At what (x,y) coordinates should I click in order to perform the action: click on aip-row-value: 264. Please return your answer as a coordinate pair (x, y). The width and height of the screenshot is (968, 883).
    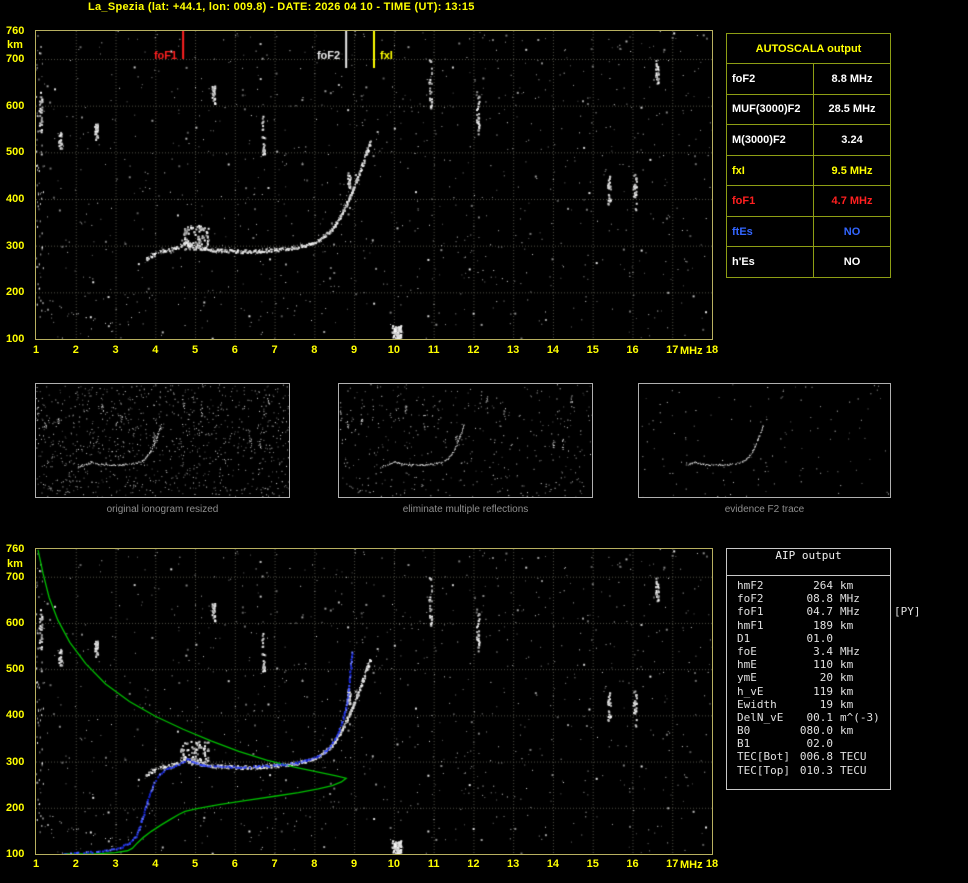
    Looking at the image, I should click on (823, 585).